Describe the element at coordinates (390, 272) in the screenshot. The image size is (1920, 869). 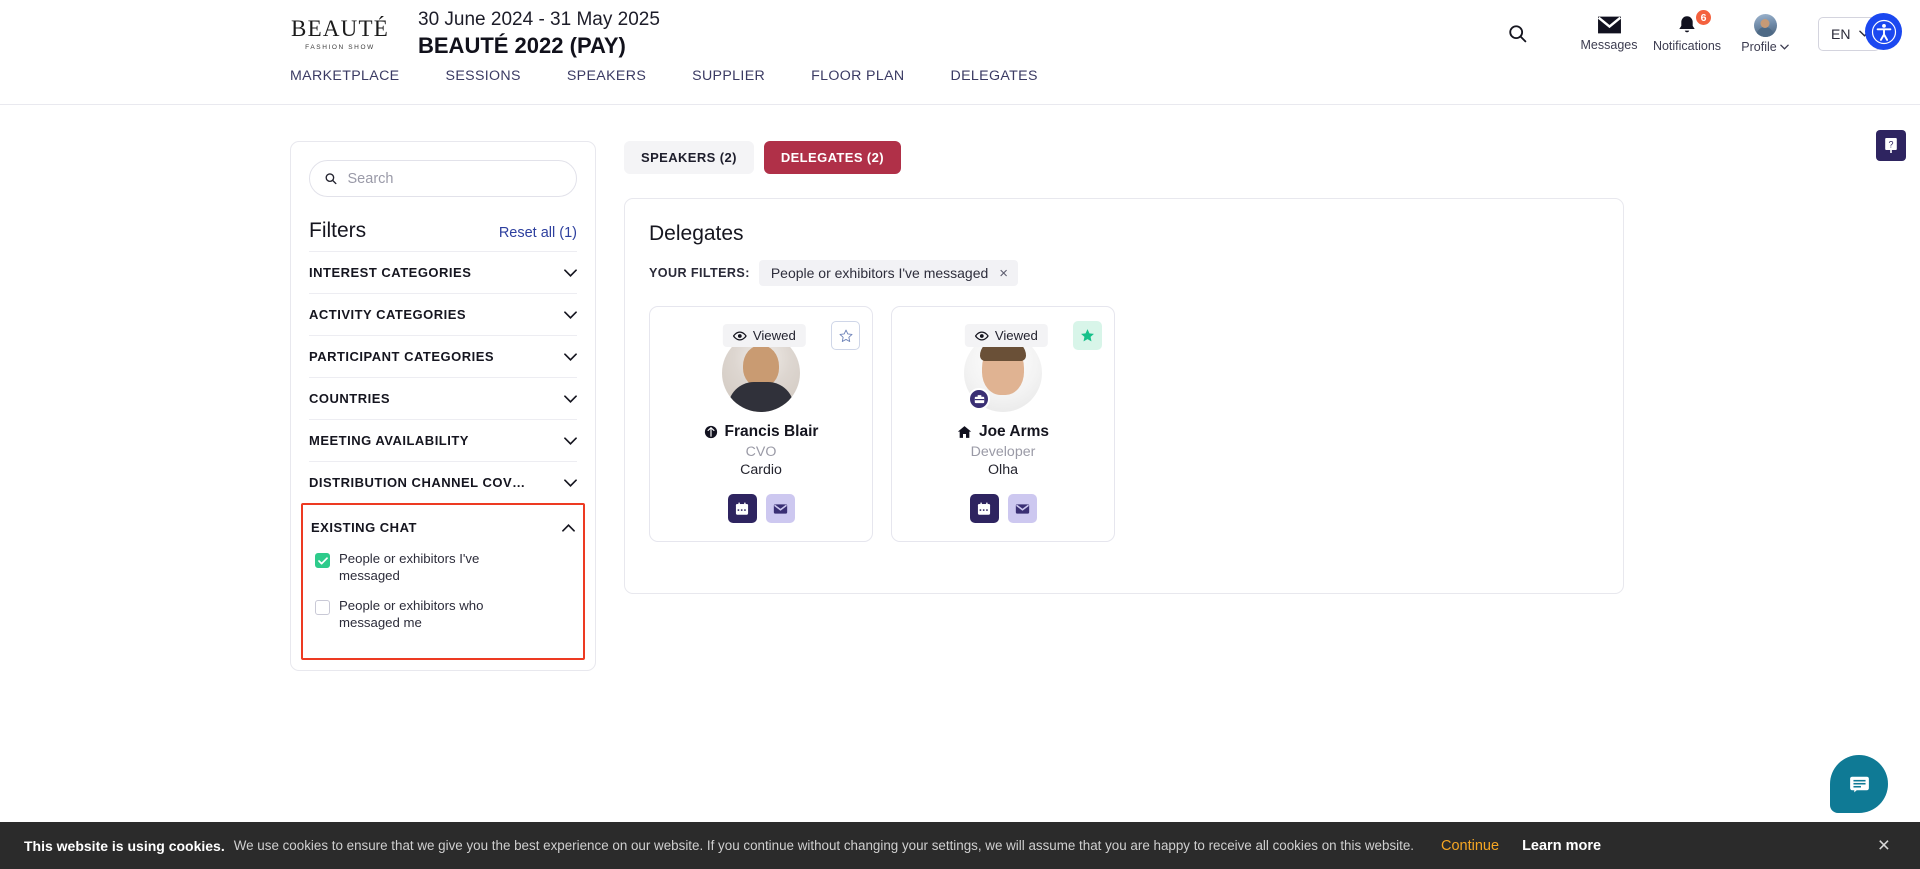
I see `filter-group-label: INTEREST CATEGORIES` at that location.